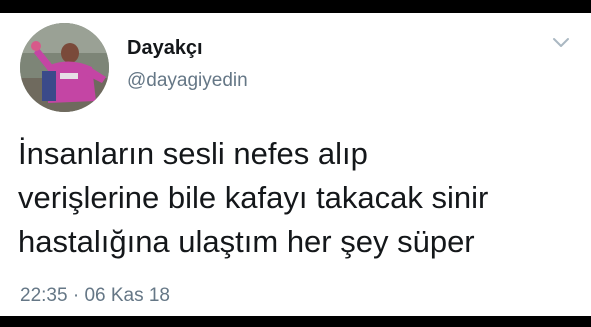 Image resolution: width=591 pixels, height=327 pixels. What do you see at coordinates (295, 321) in the screenshot?
I see `bottom-frame-bar` at bounding box center [295, 321].